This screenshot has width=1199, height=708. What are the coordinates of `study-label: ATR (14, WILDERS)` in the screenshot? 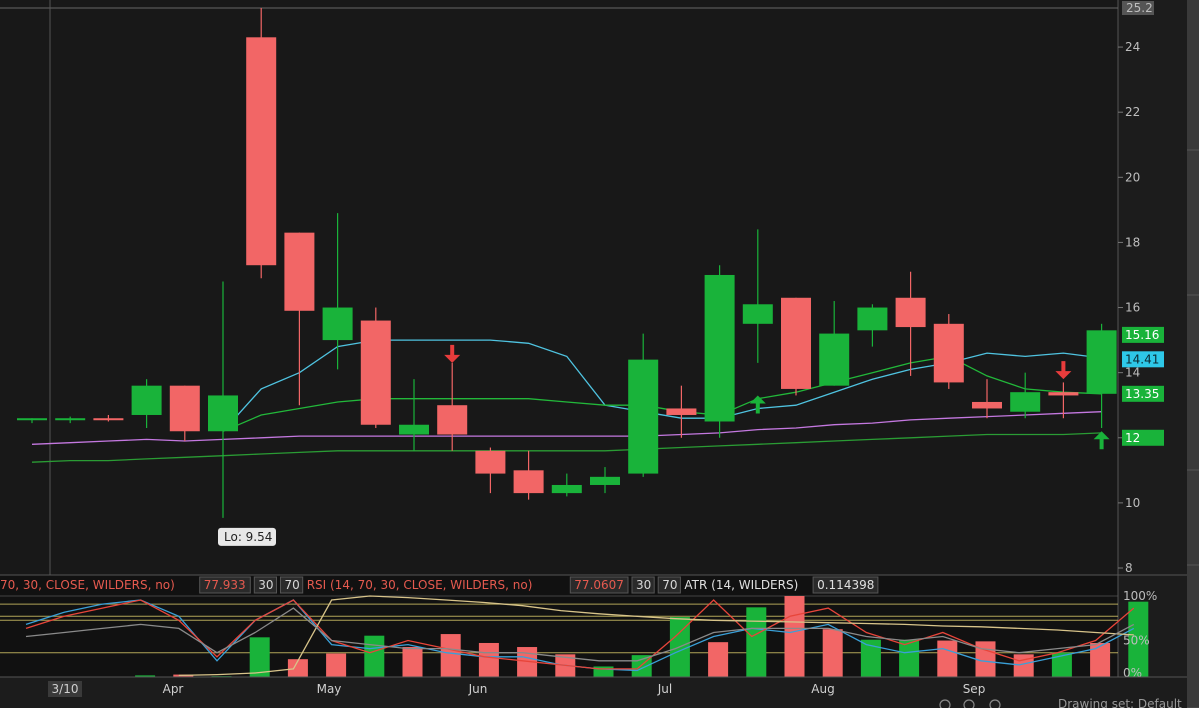 It's located at (741, 585).